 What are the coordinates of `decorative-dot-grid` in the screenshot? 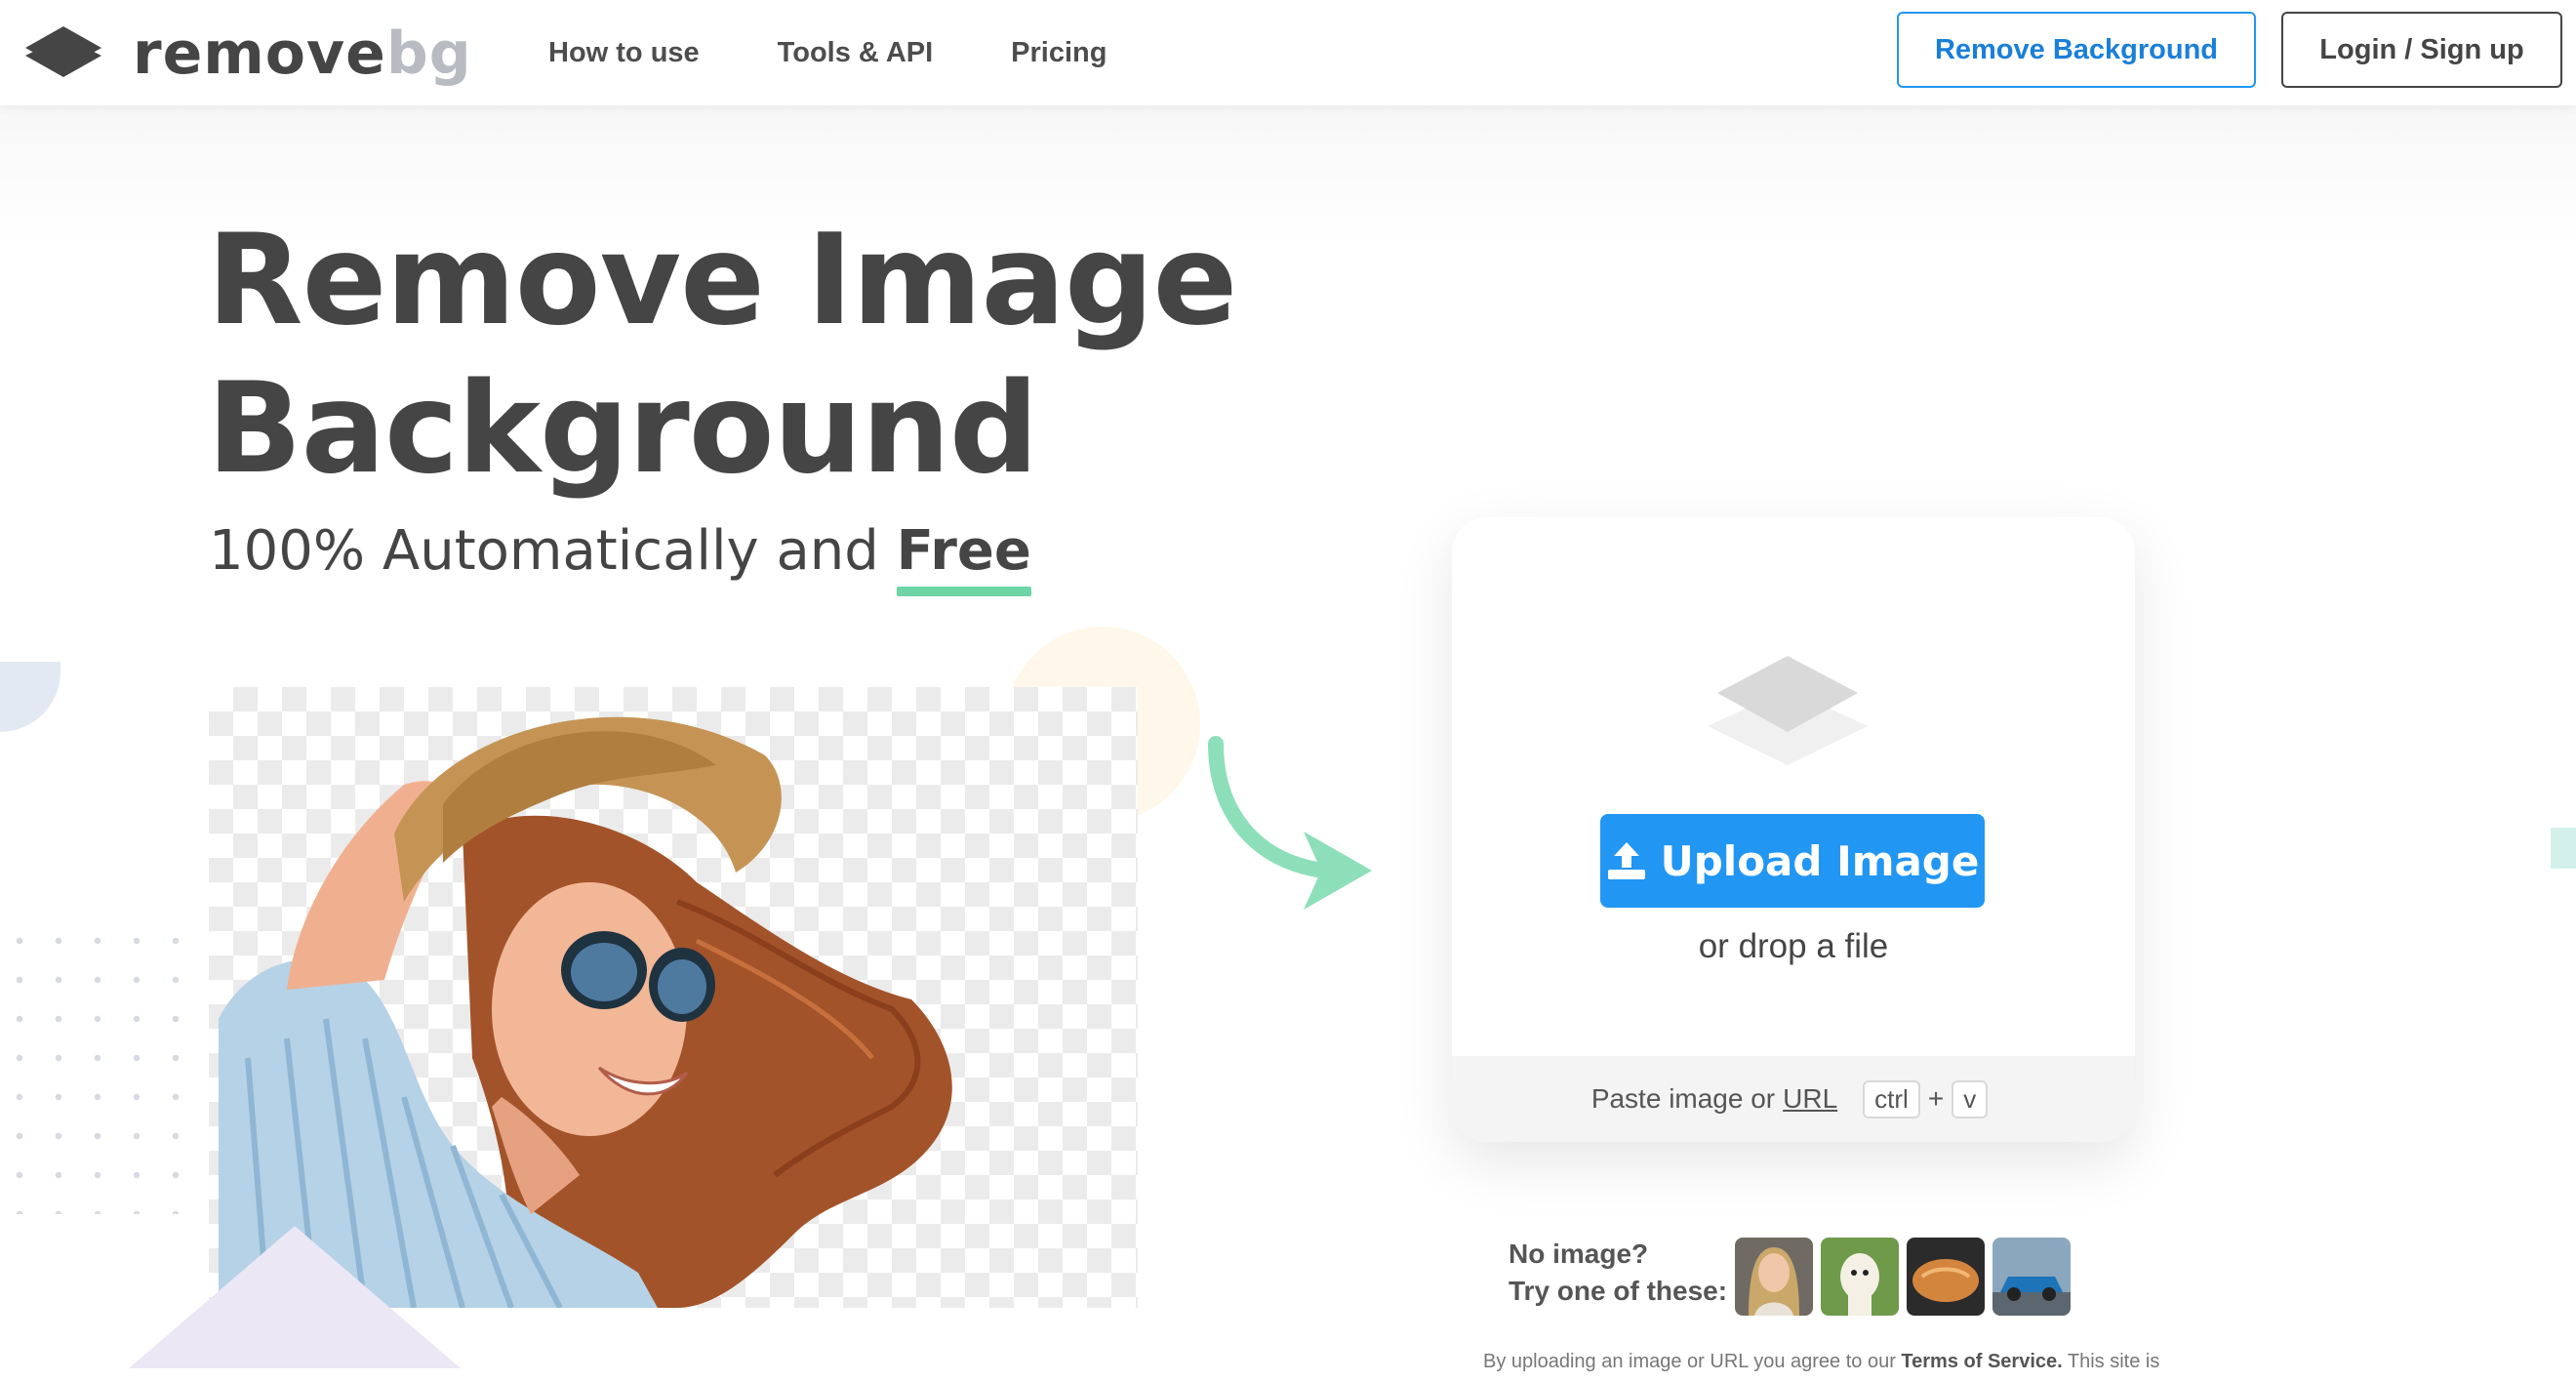 It's located at (102, 1068).